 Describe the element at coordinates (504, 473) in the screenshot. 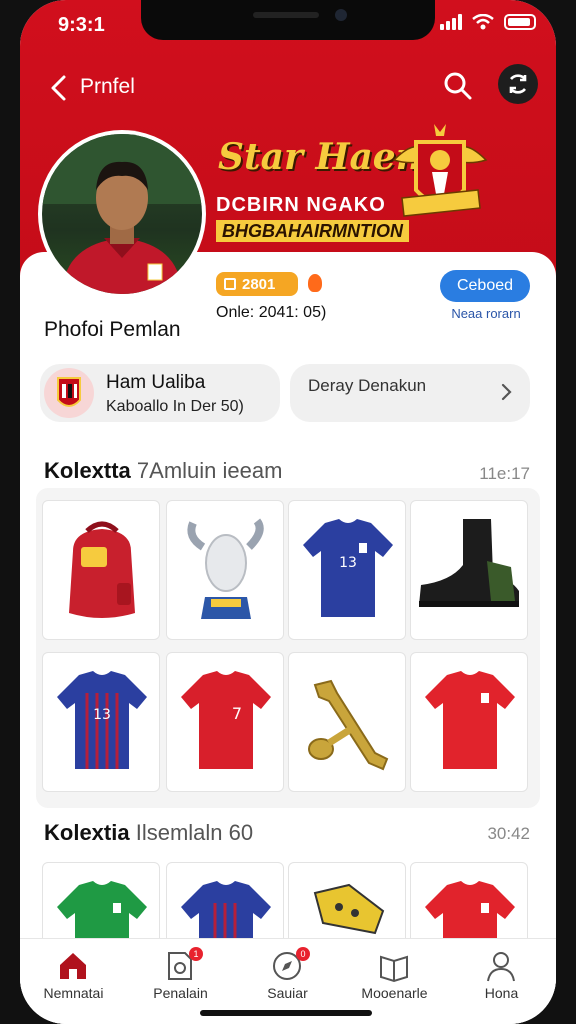

I see `section1-time: 11e:17` at that location.